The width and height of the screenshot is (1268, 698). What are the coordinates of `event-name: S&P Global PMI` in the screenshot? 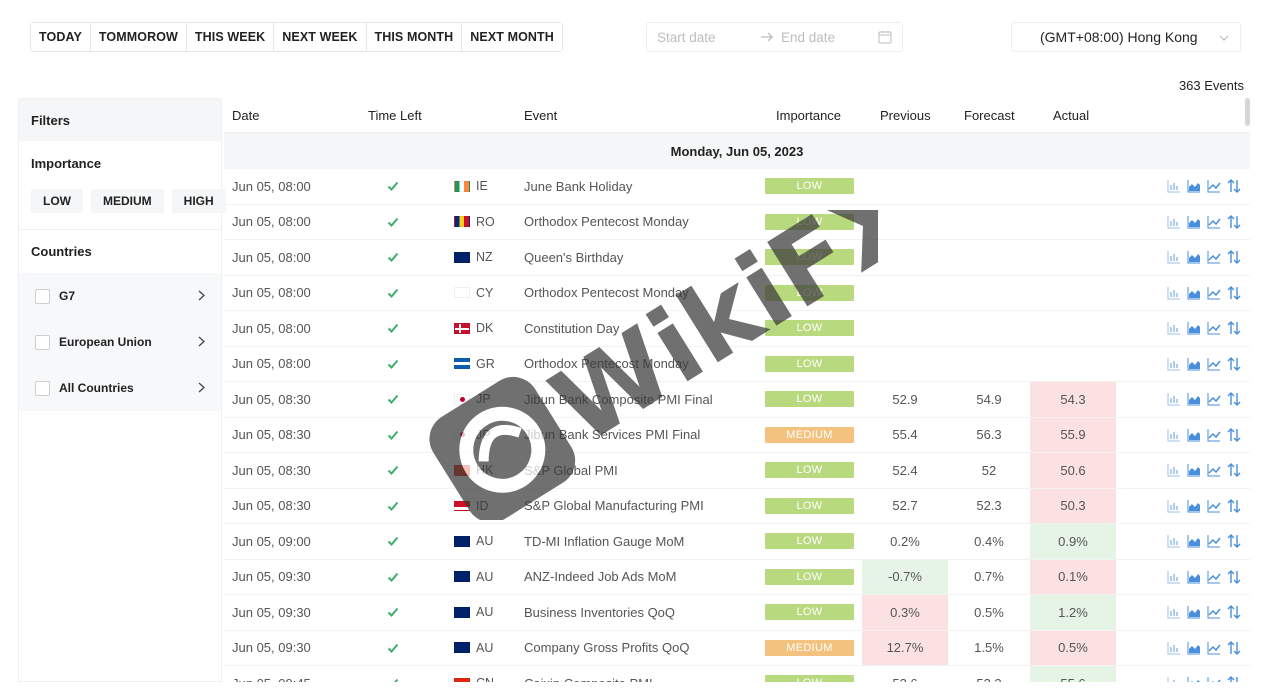 It's located at (571, 470).